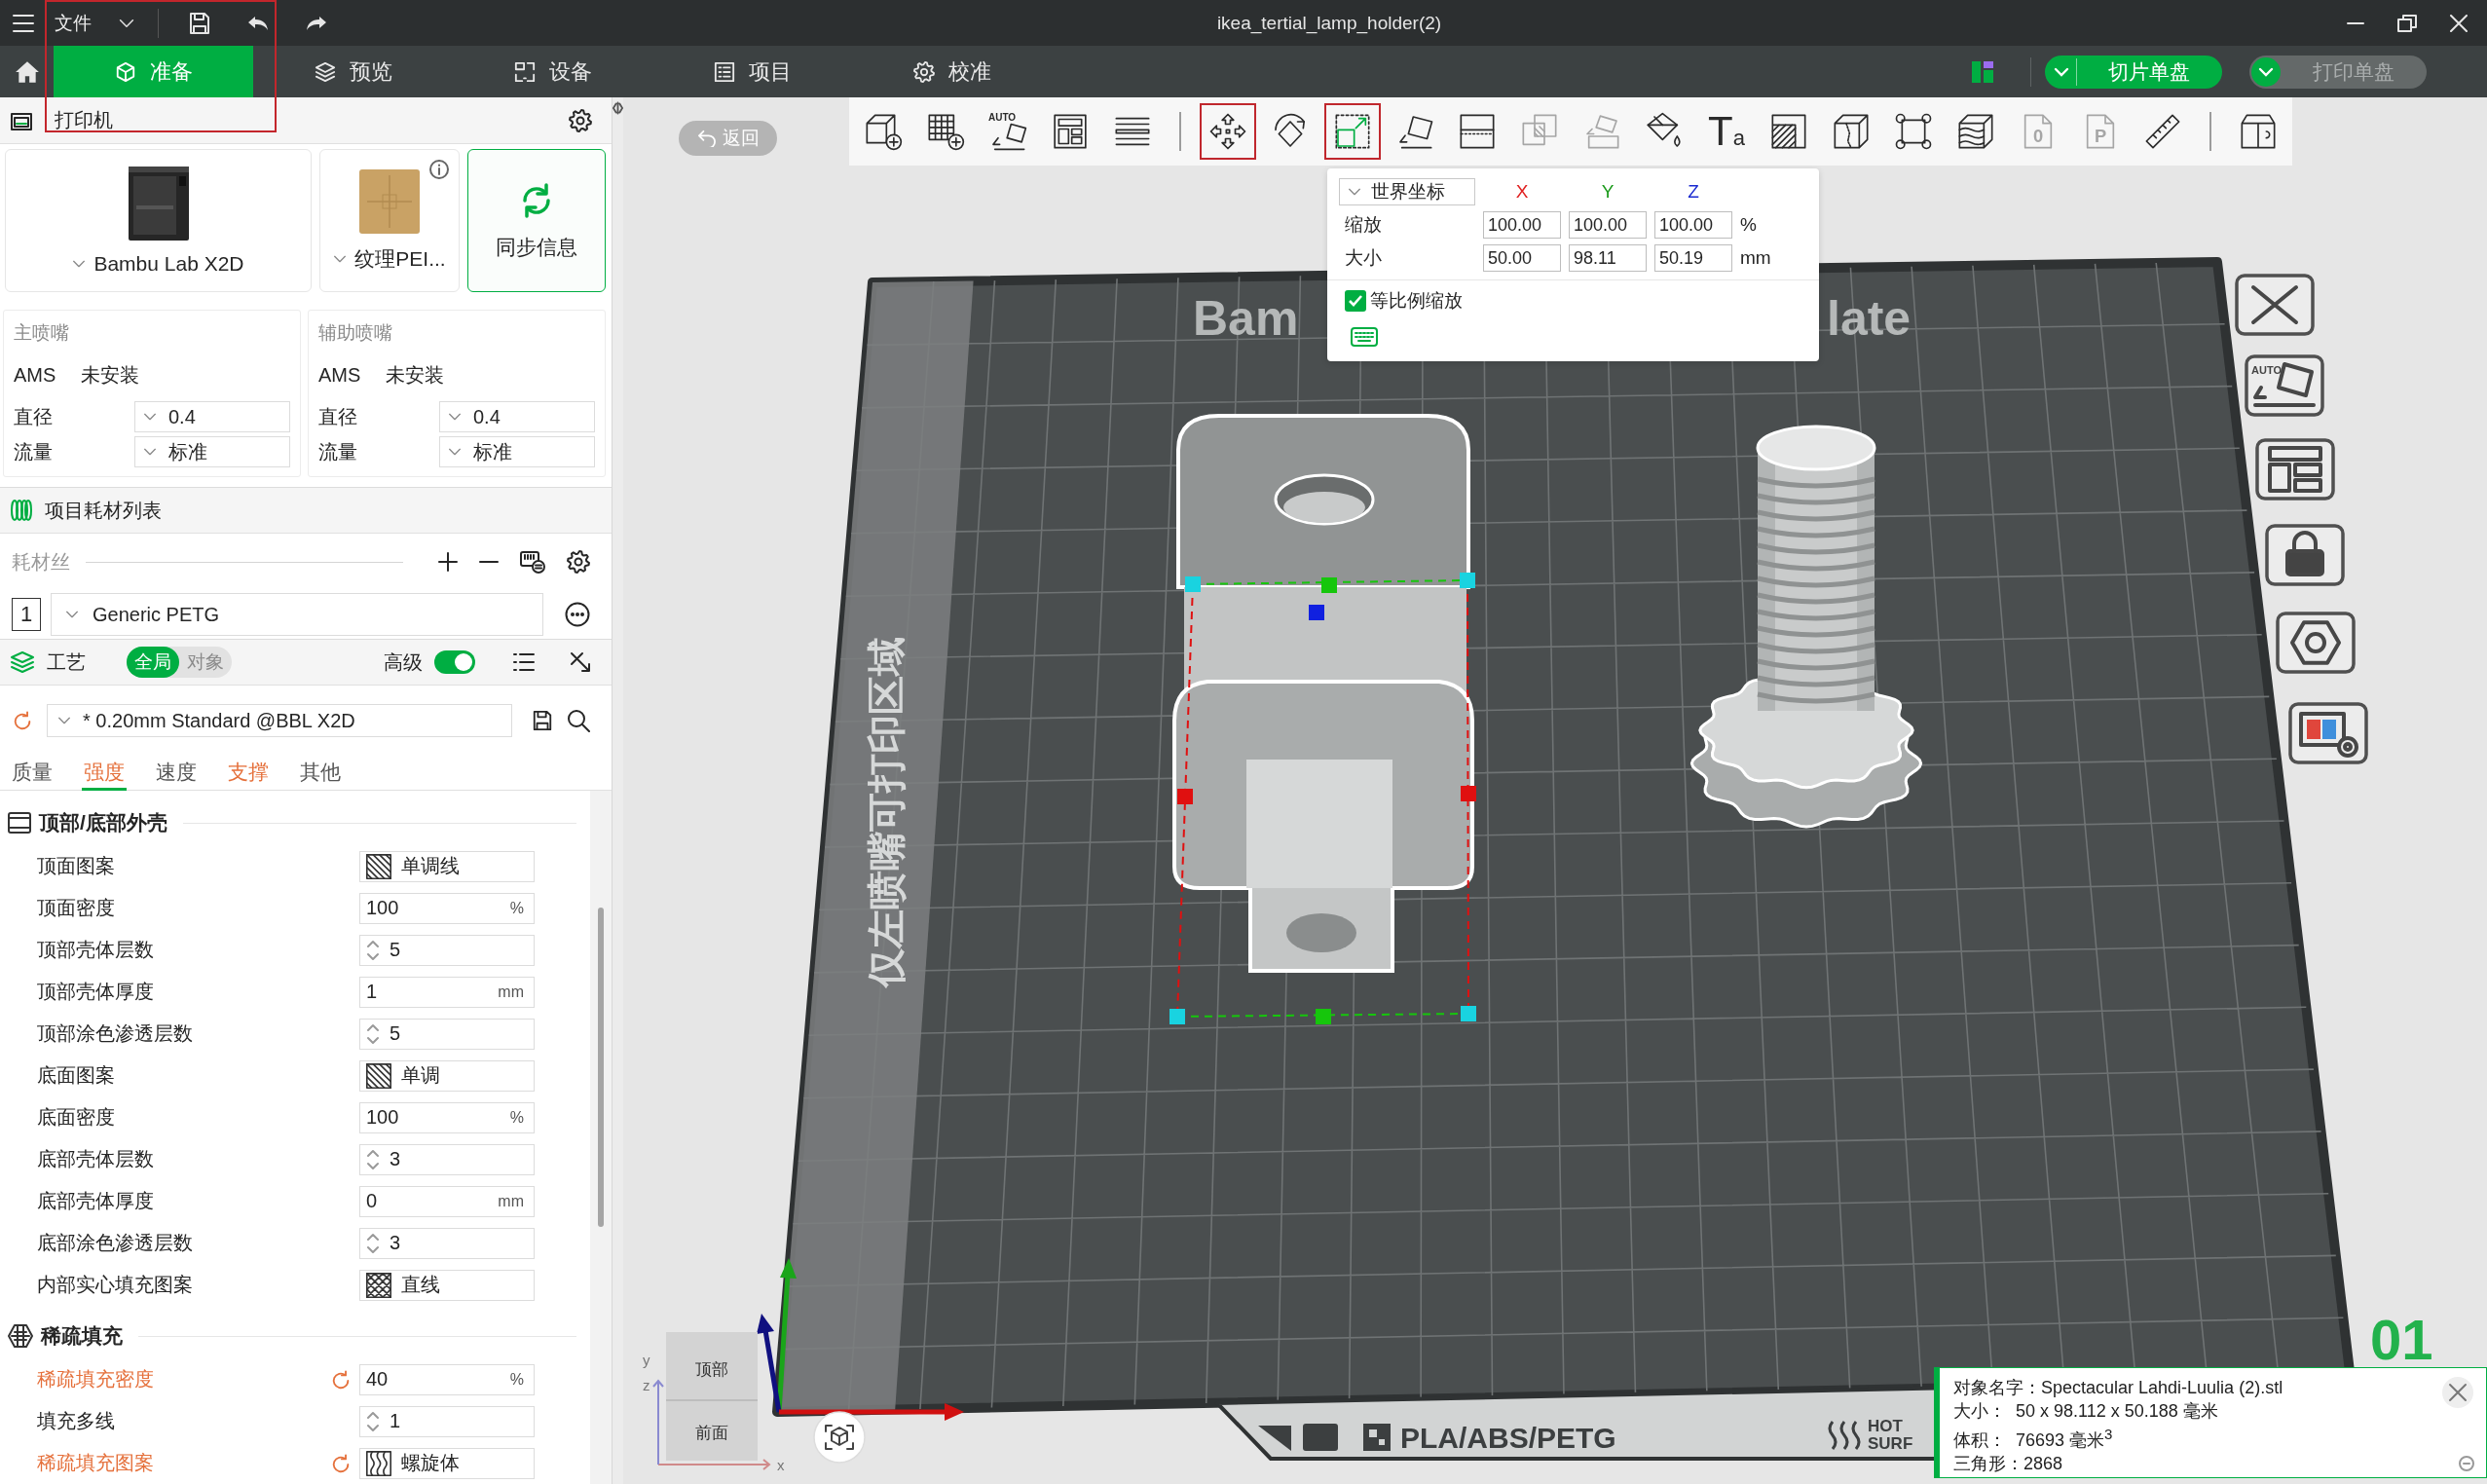  Describe the element at coordinates (279, 720) in the screenshot. I see `preset-dropdown: * 0.20mm Standard @BBL X2D` at that location.